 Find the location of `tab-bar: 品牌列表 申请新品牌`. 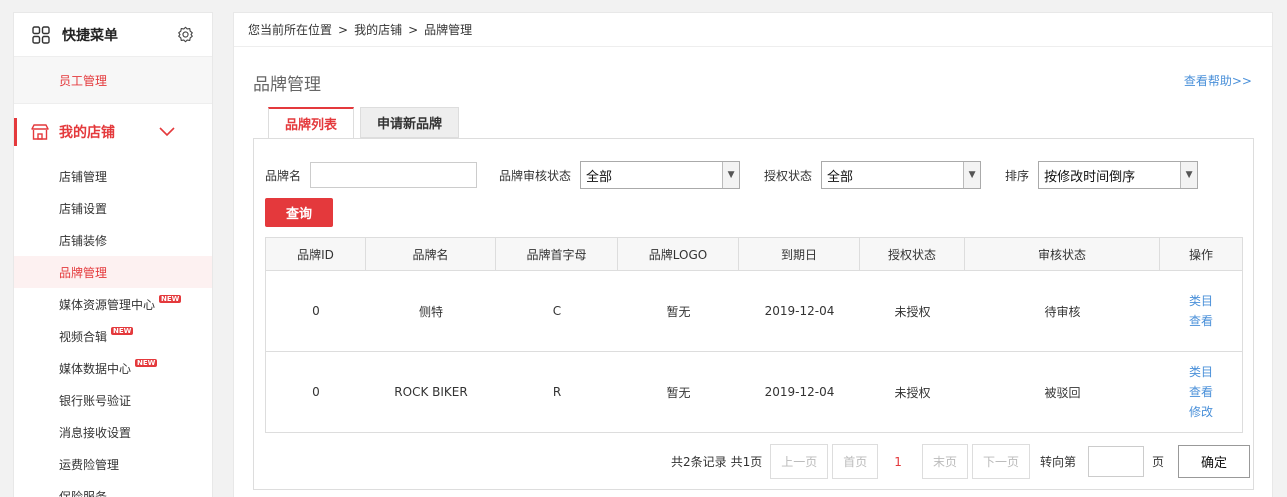

tab-bar: 品牌列表 申请新品牌 is located at coordinates (366, 123).